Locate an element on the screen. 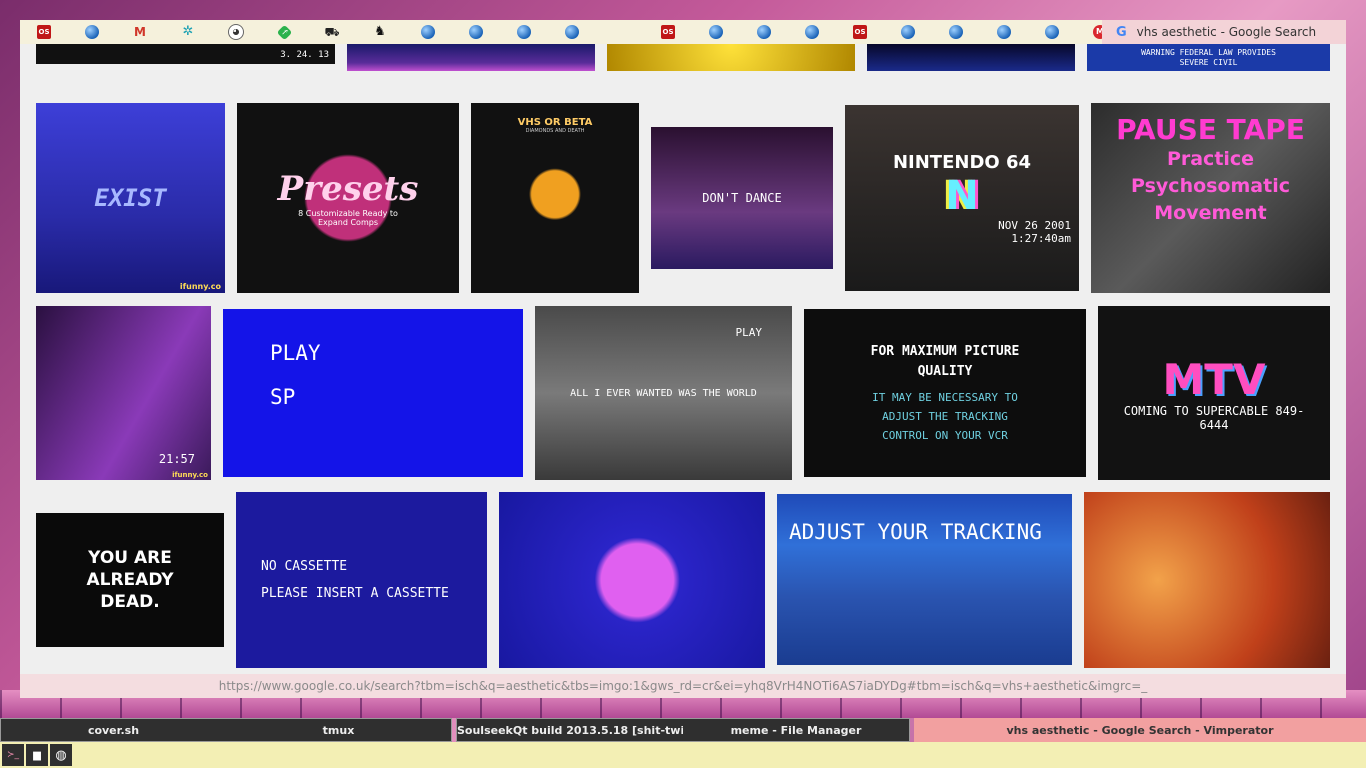 This screenshot has width=1366, height=768. image-result: 21:57 ifunny.co is located at coordinates (123, 393).